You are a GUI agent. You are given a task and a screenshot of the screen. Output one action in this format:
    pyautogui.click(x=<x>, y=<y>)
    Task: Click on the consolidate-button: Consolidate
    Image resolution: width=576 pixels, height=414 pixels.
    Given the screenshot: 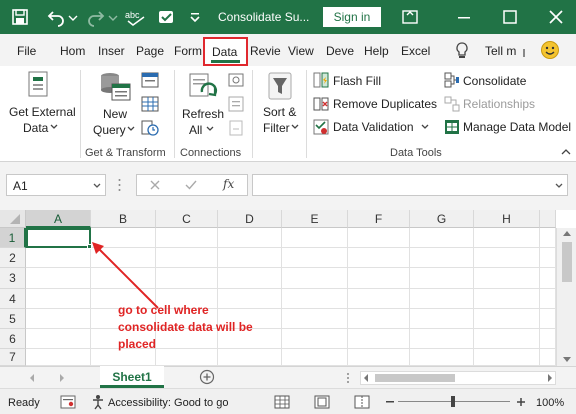 What is the action you would take?
    pyautogui.click(x=494, y=81)
    